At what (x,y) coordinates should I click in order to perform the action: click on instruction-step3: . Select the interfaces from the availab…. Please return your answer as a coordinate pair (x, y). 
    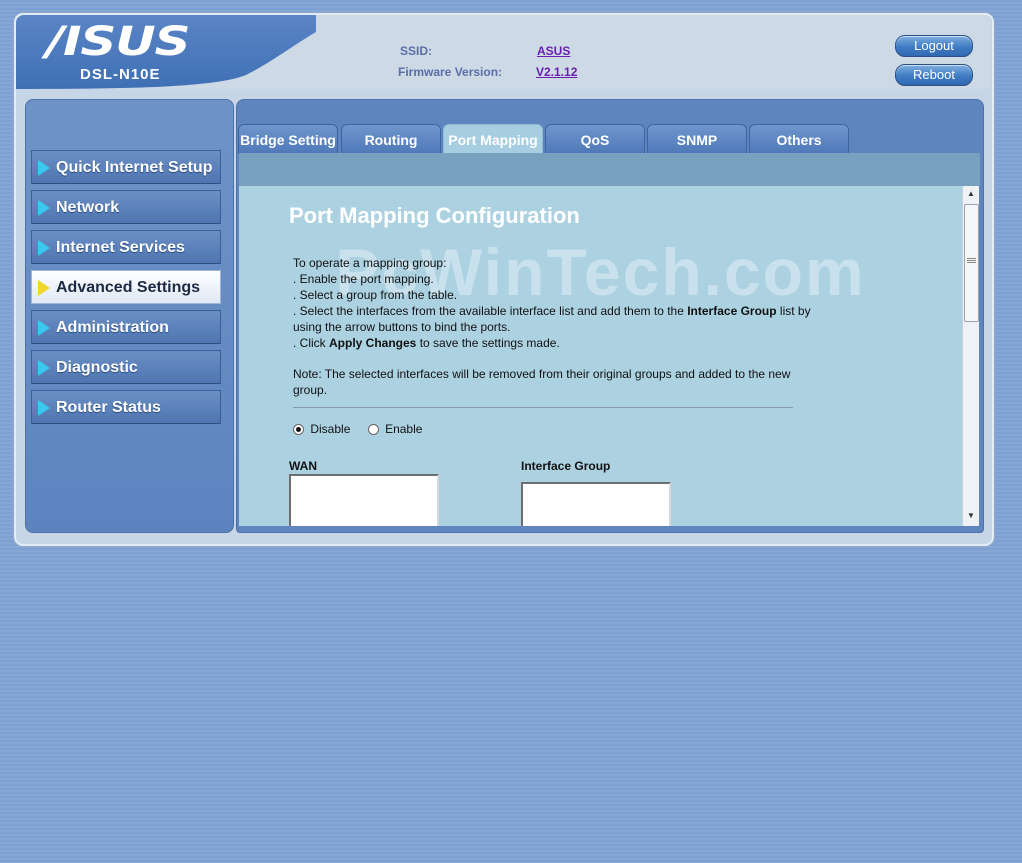
    Looking at the image, I should click on (553, 319).